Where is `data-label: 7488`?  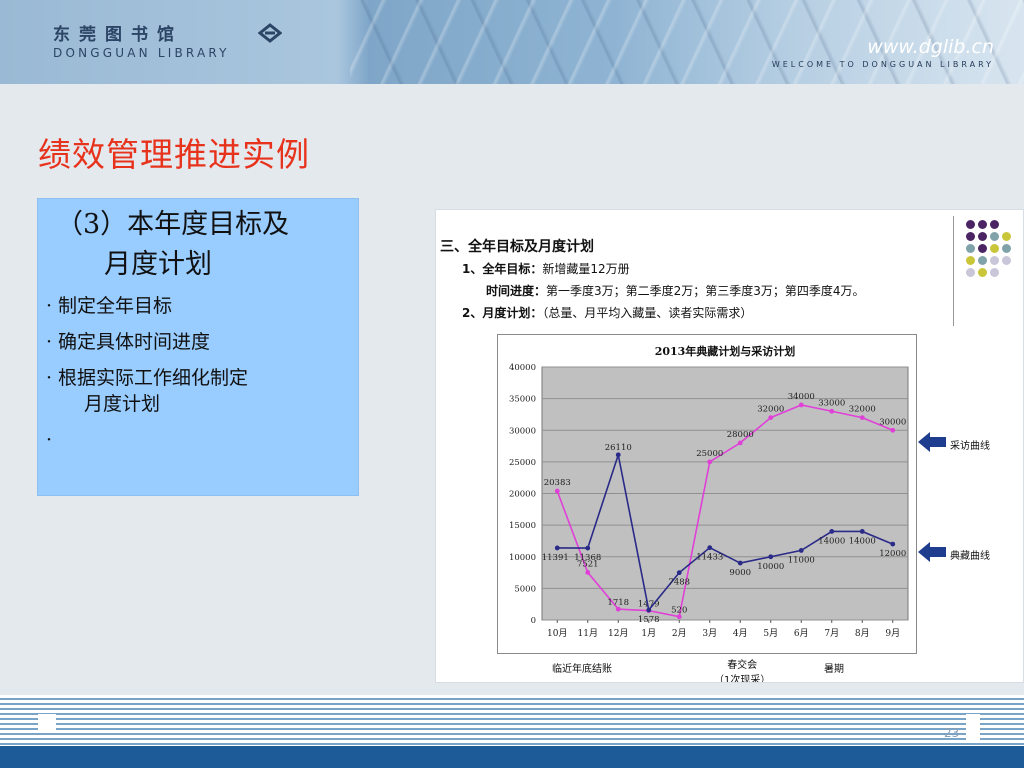
data-label: 7488 is located at coordinates (679, 583).